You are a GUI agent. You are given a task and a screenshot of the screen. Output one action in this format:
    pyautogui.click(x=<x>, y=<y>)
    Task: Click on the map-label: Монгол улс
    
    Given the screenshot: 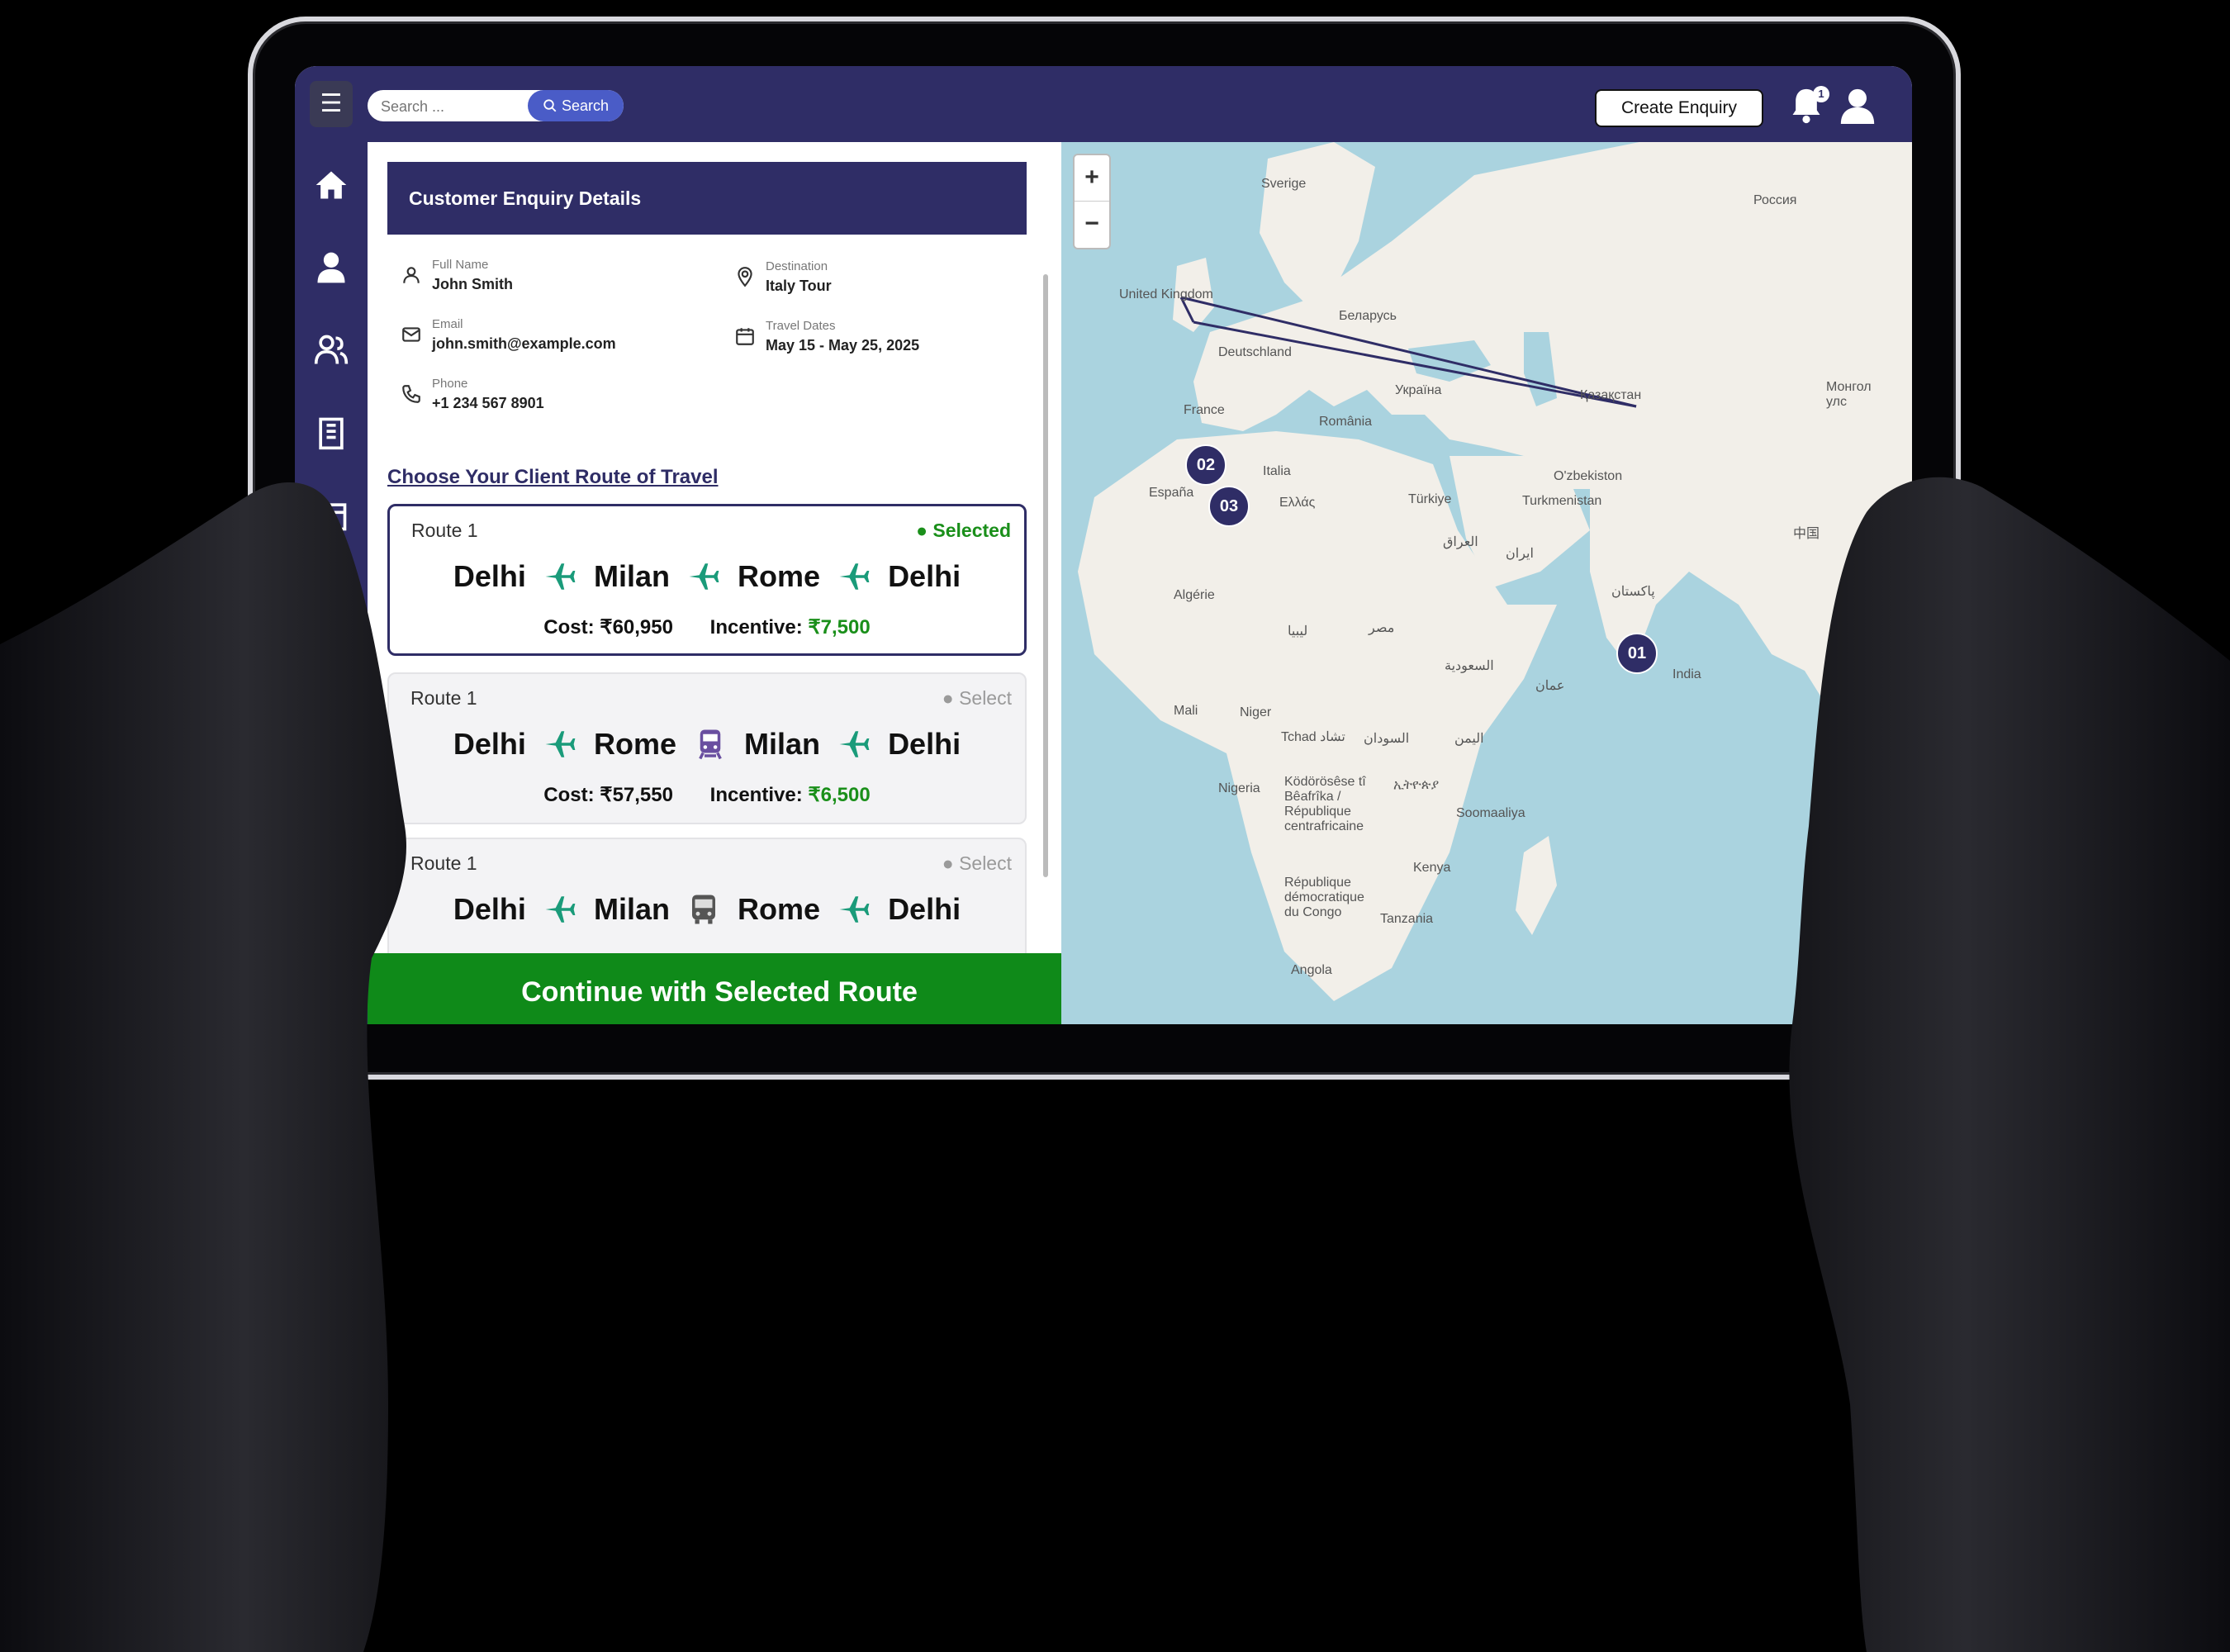 What is the action you would take?
    pyautogui.click(x=1849, y=394)
    